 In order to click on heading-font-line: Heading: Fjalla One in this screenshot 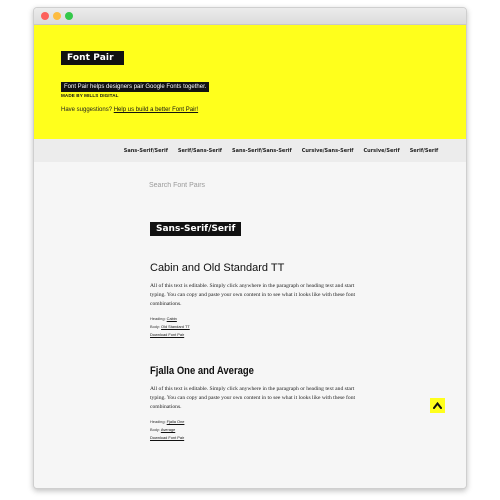, I will do `click(257, 422)`.